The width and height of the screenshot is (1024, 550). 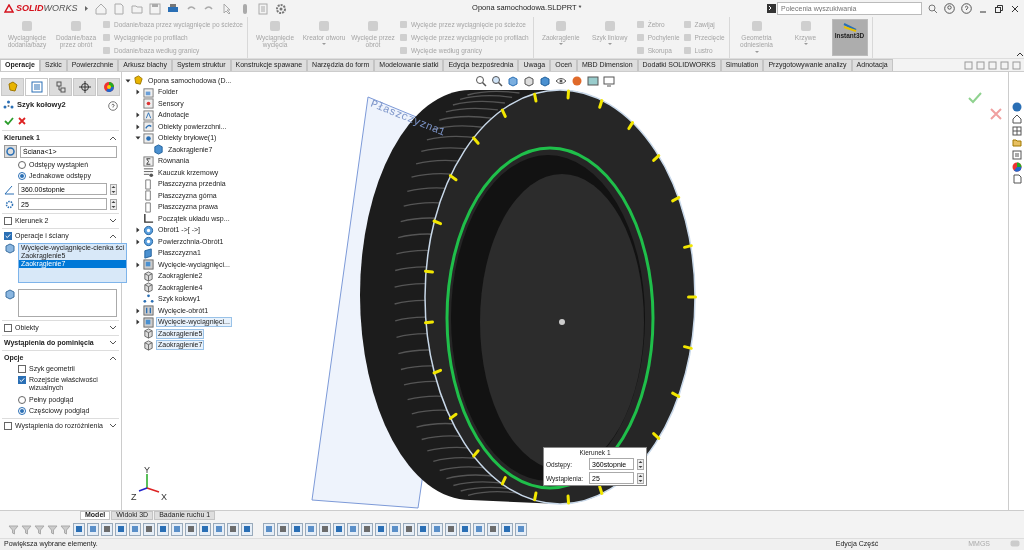 What do you see at coordinates (280, 8) in the screenshot?
I see `settings-icon` at bounding box center [280, 8].